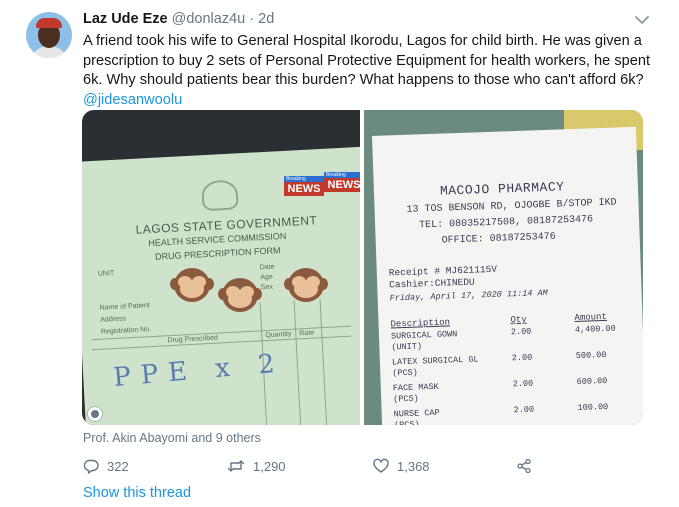 The image size is (679, 507). What do you see at coordinates (591, 317) in the screenshot?
I see `amount-header: Amount` at bounding box center [591, 317].